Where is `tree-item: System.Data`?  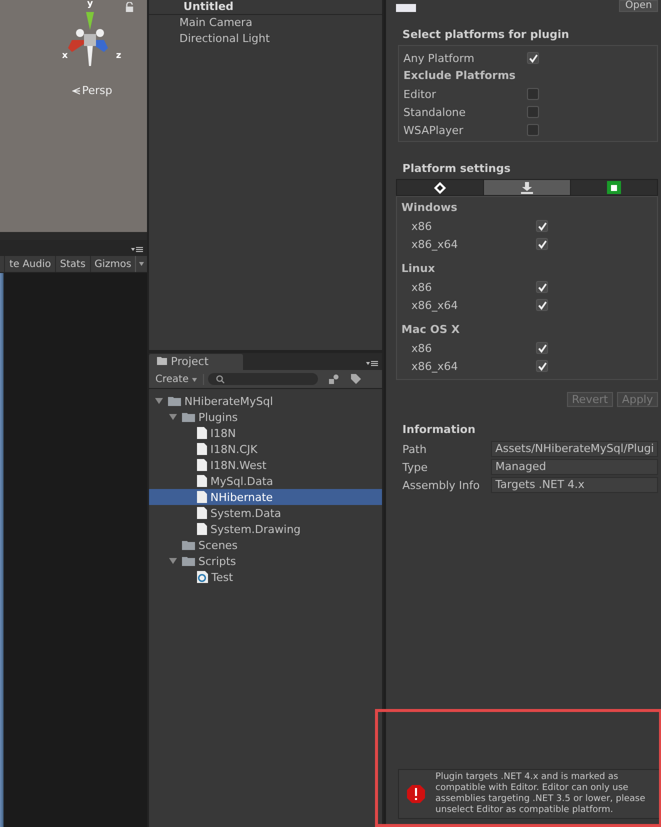 tree-item: System.Data is located at coordinates (265, 513).